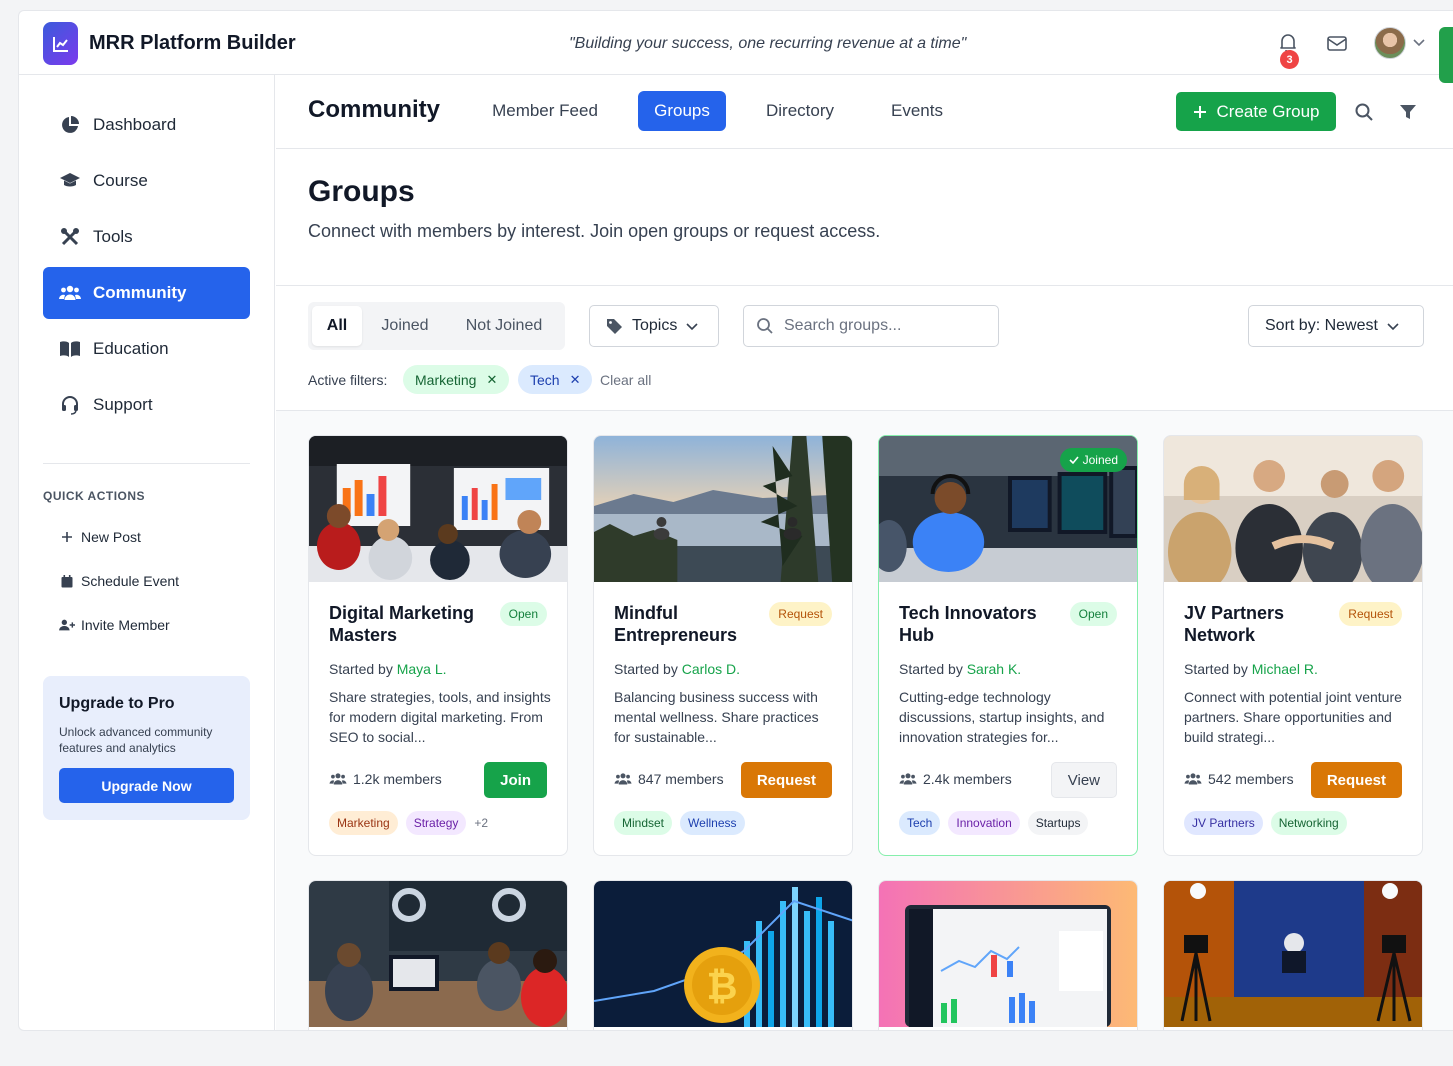 The image size is (1453, 1066). Describe the element at coordinates (146, 293) in the screenshot. I see `sidebar-item-community: Community` at that location.